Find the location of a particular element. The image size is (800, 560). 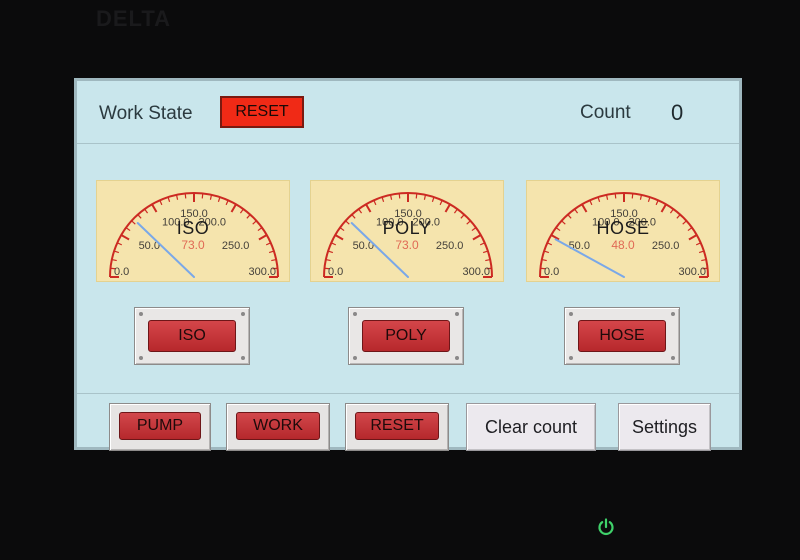

delta-logo: DELTA is located at coordinates (134, 18).